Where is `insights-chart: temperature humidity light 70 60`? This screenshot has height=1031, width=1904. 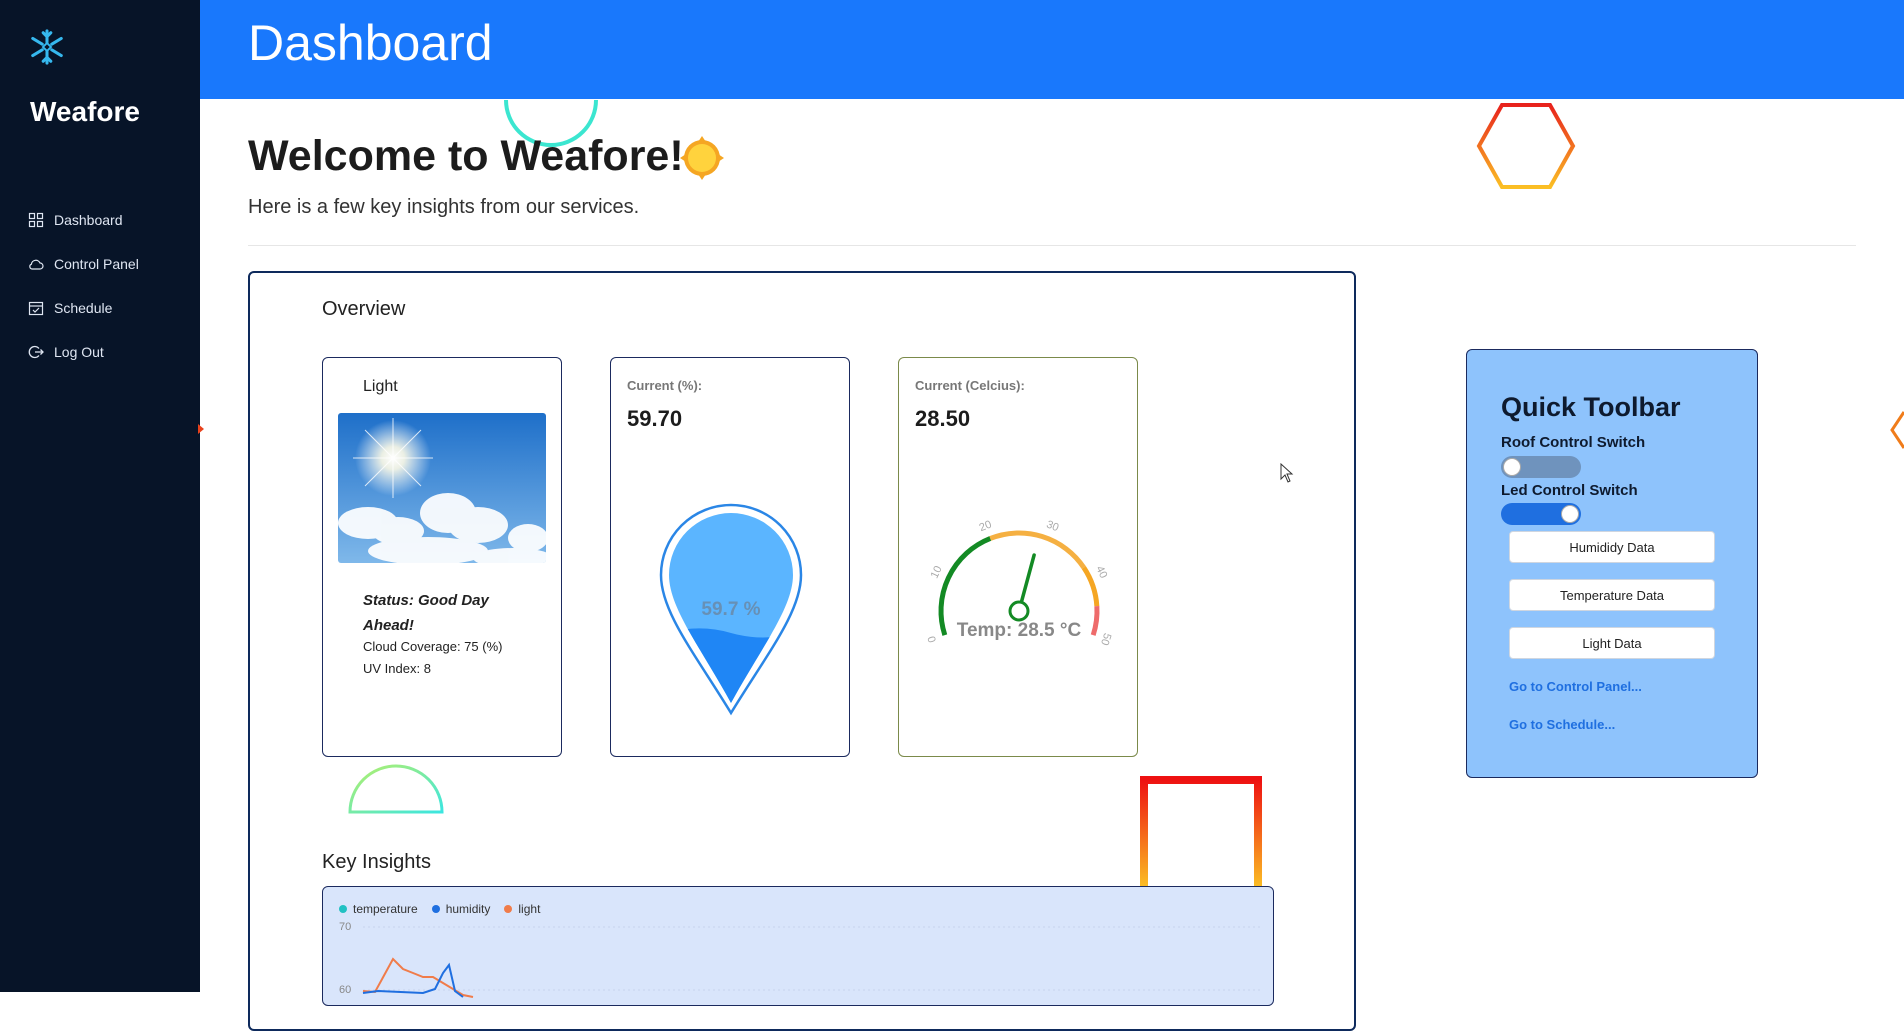
insights-chart: temperature humidity light 70 60 is located at coordinates (798, 946).